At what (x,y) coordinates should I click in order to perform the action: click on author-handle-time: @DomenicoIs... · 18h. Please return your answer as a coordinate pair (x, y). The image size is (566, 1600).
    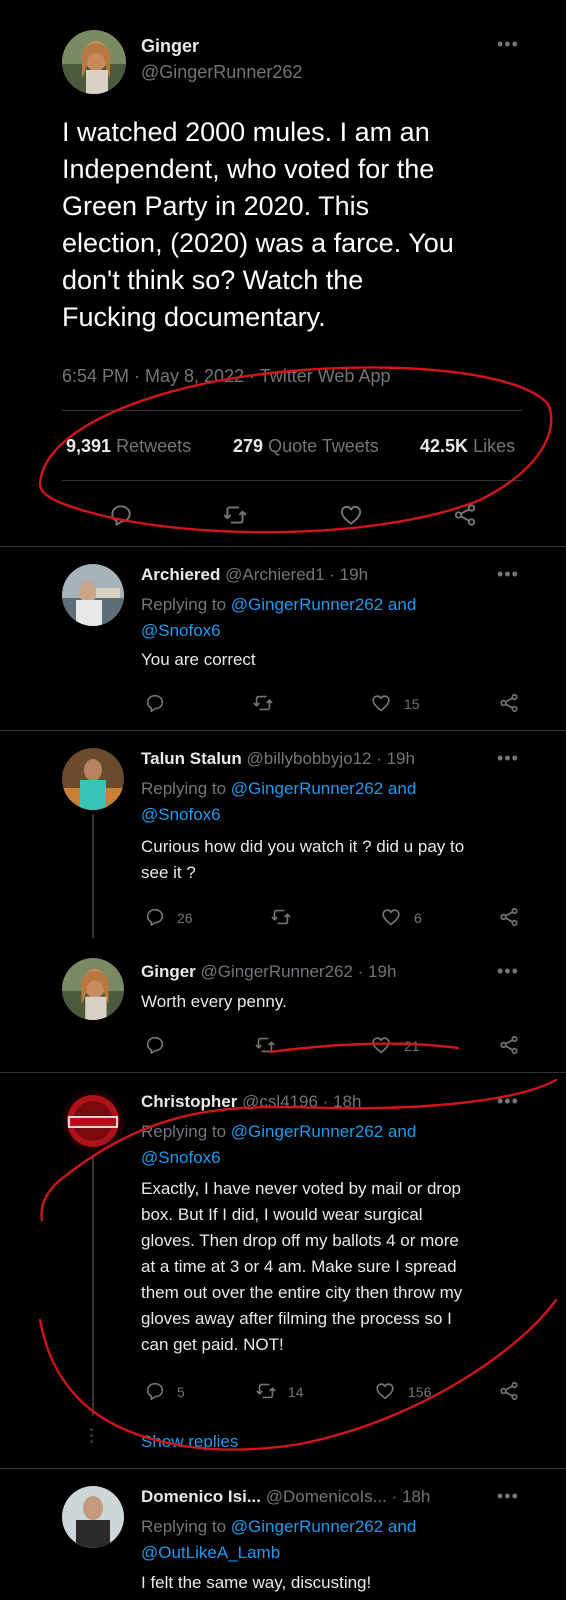
    Looking at the image, I should click on (348, 1496).